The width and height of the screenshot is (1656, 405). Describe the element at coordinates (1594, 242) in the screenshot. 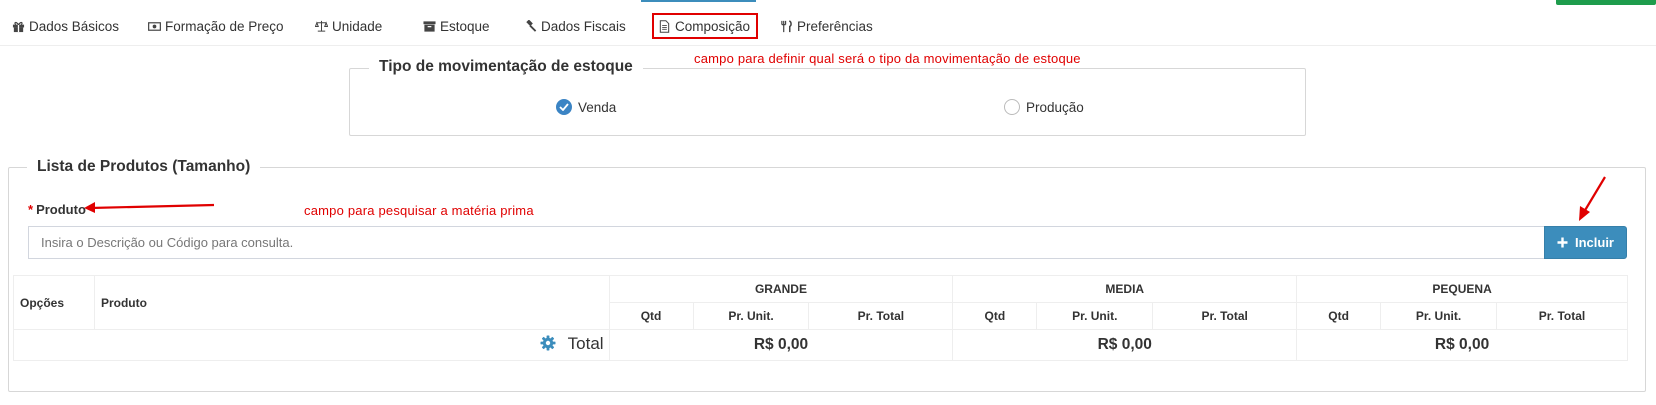

I see `add-button-label: Incluir` at that location.